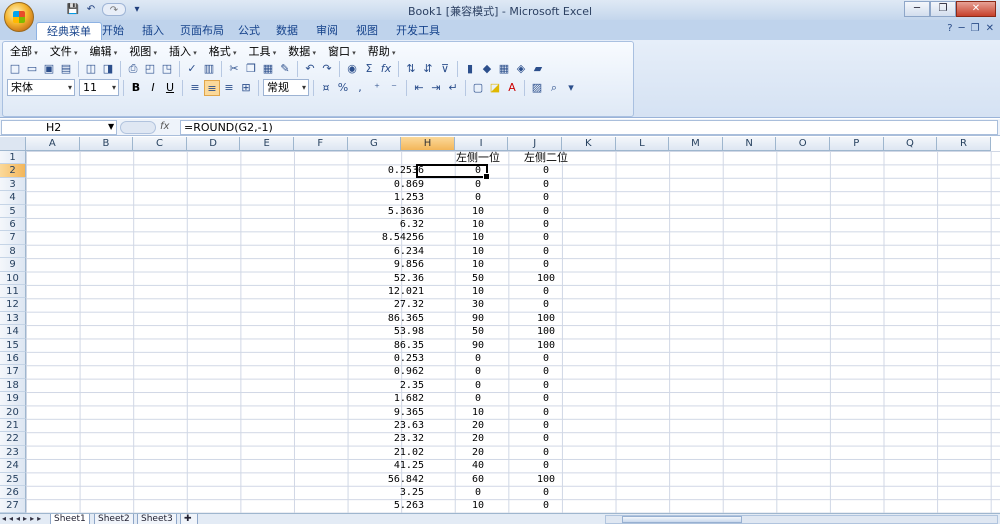 This screenshot has height=524, width=1000. I want to click on cell-h12: 30, so click(478, 304).